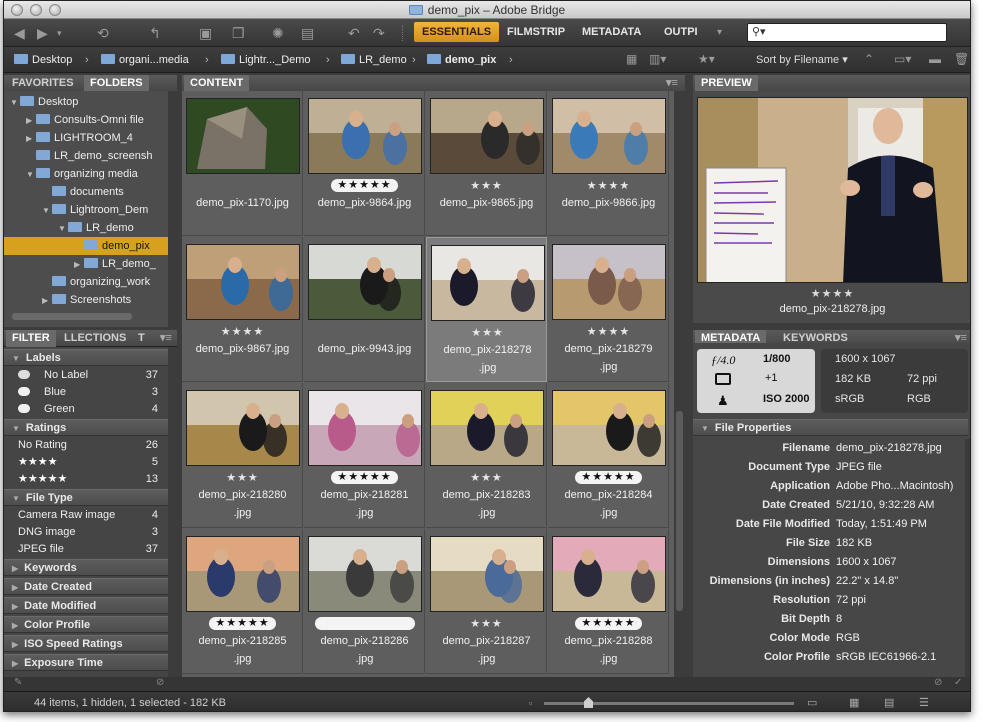 This screenshot has width=983, height=722. Describe the element at coordinates (89, 156) in the screenshot. I see `tree-item-lr-demo-screenshots: LR_demo_screensh` at that location.